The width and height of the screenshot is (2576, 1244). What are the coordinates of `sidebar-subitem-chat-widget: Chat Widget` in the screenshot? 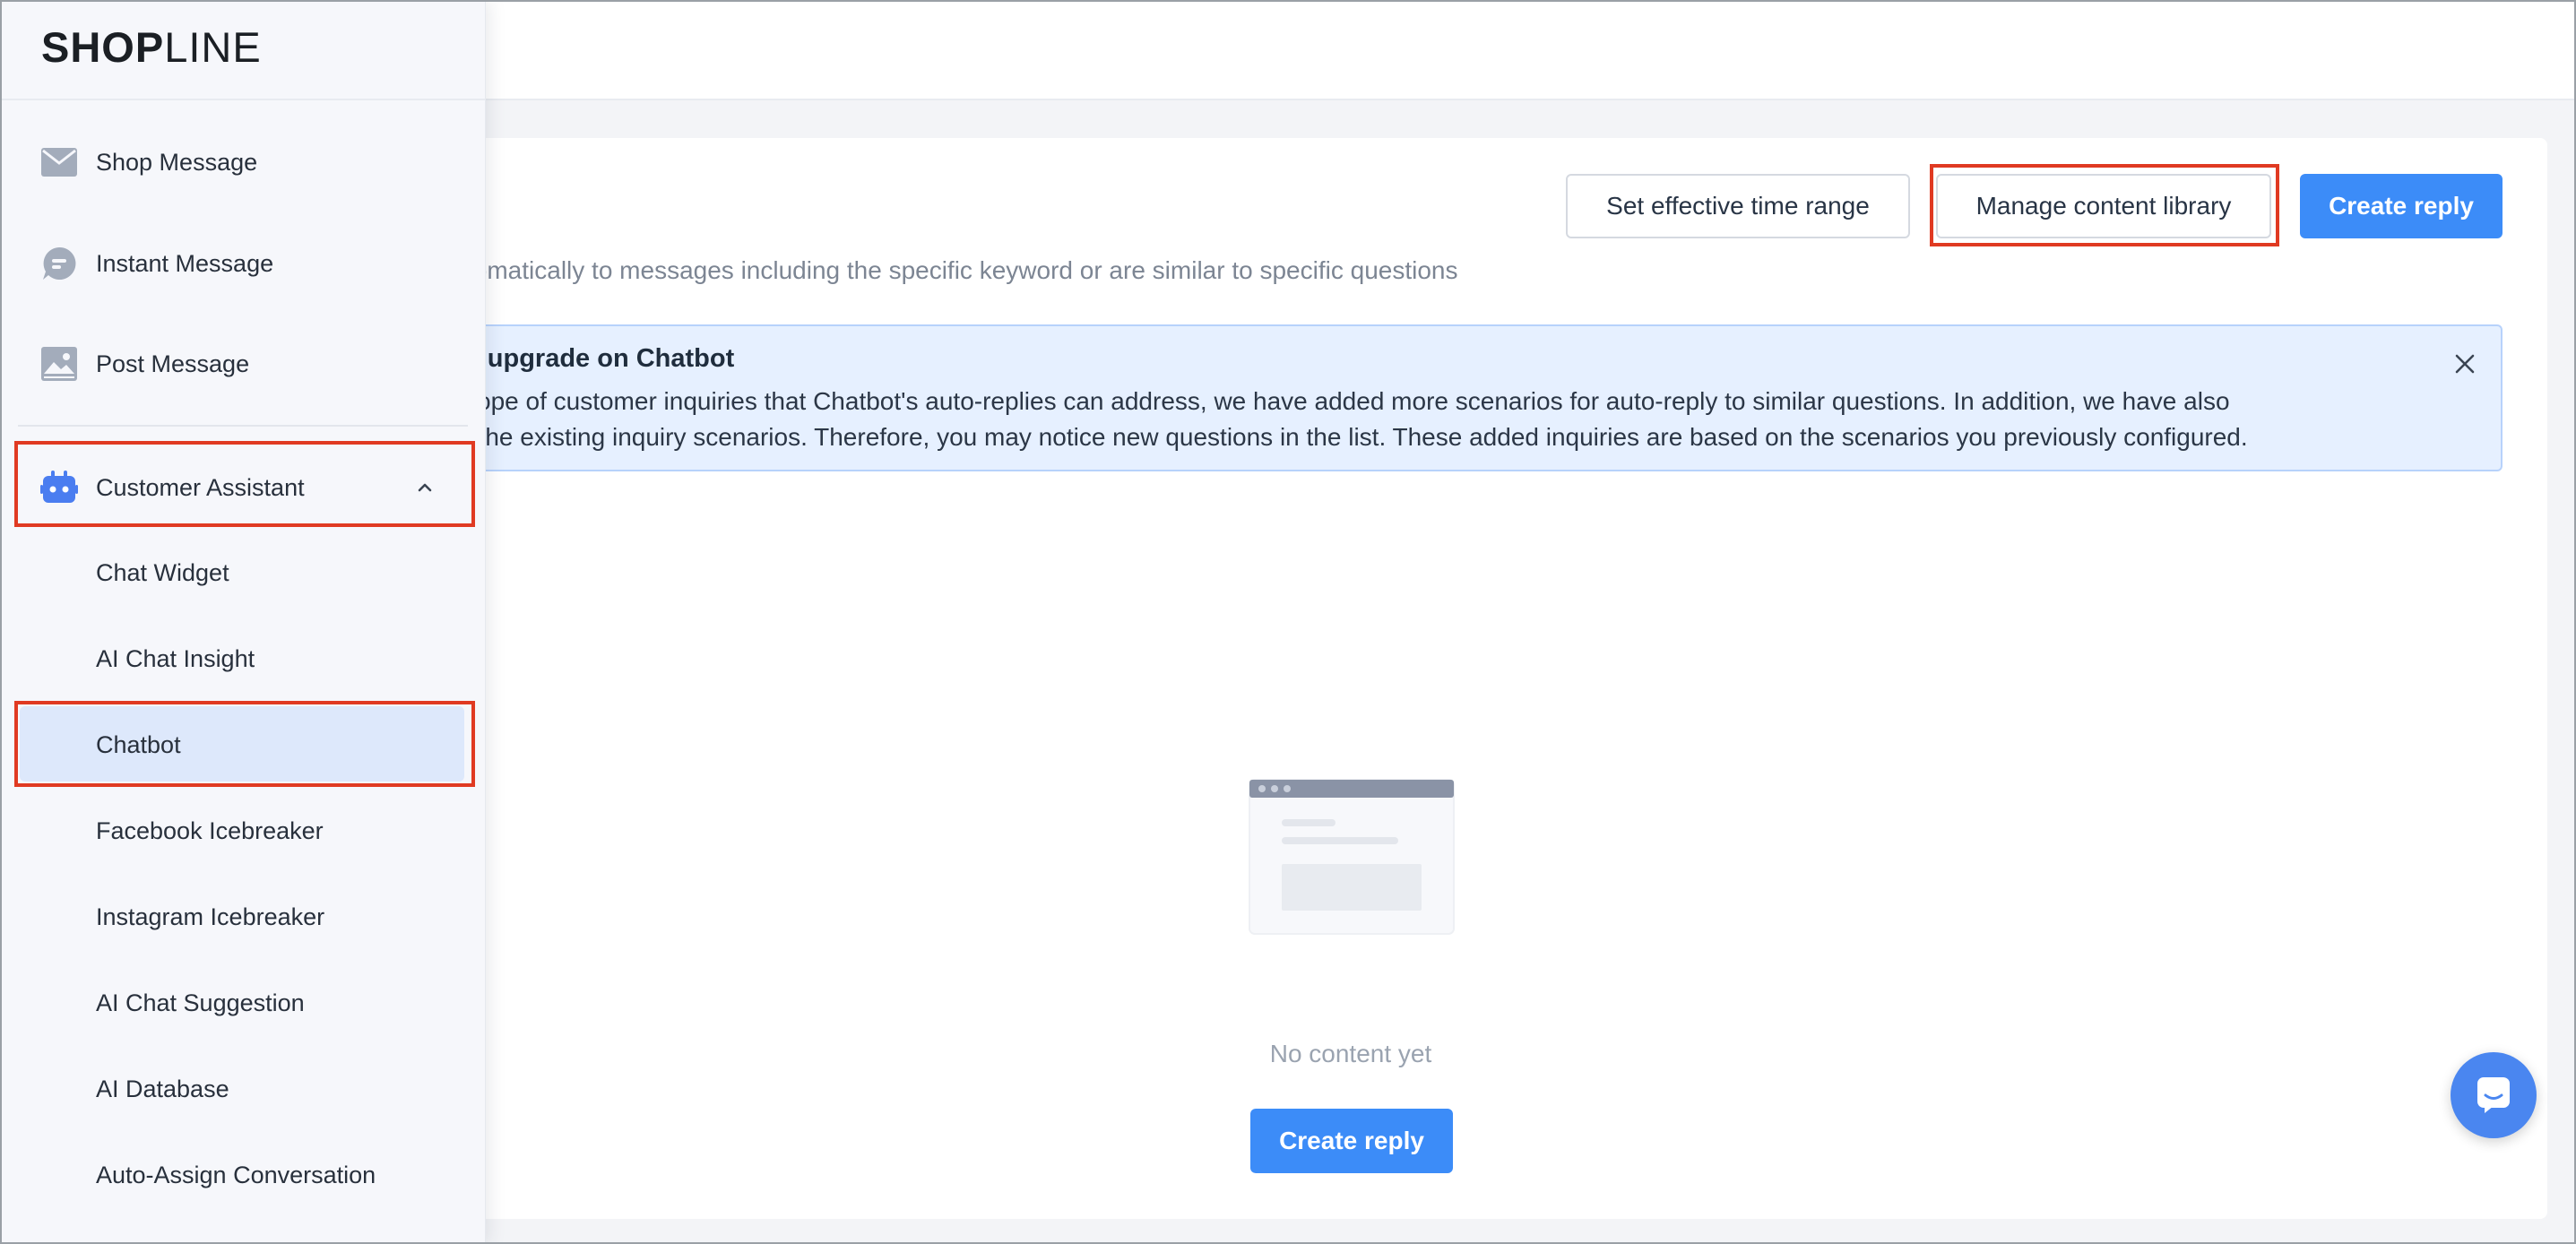 It's located at (243, 572).